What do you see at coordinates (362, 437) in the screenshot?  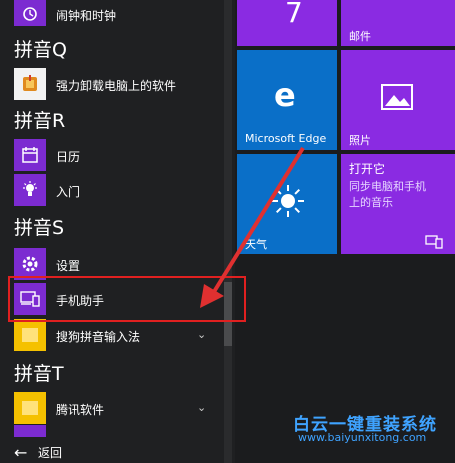 I see `watermark-url: www.baiyunxitong.com` at bounding box center [362, 437].